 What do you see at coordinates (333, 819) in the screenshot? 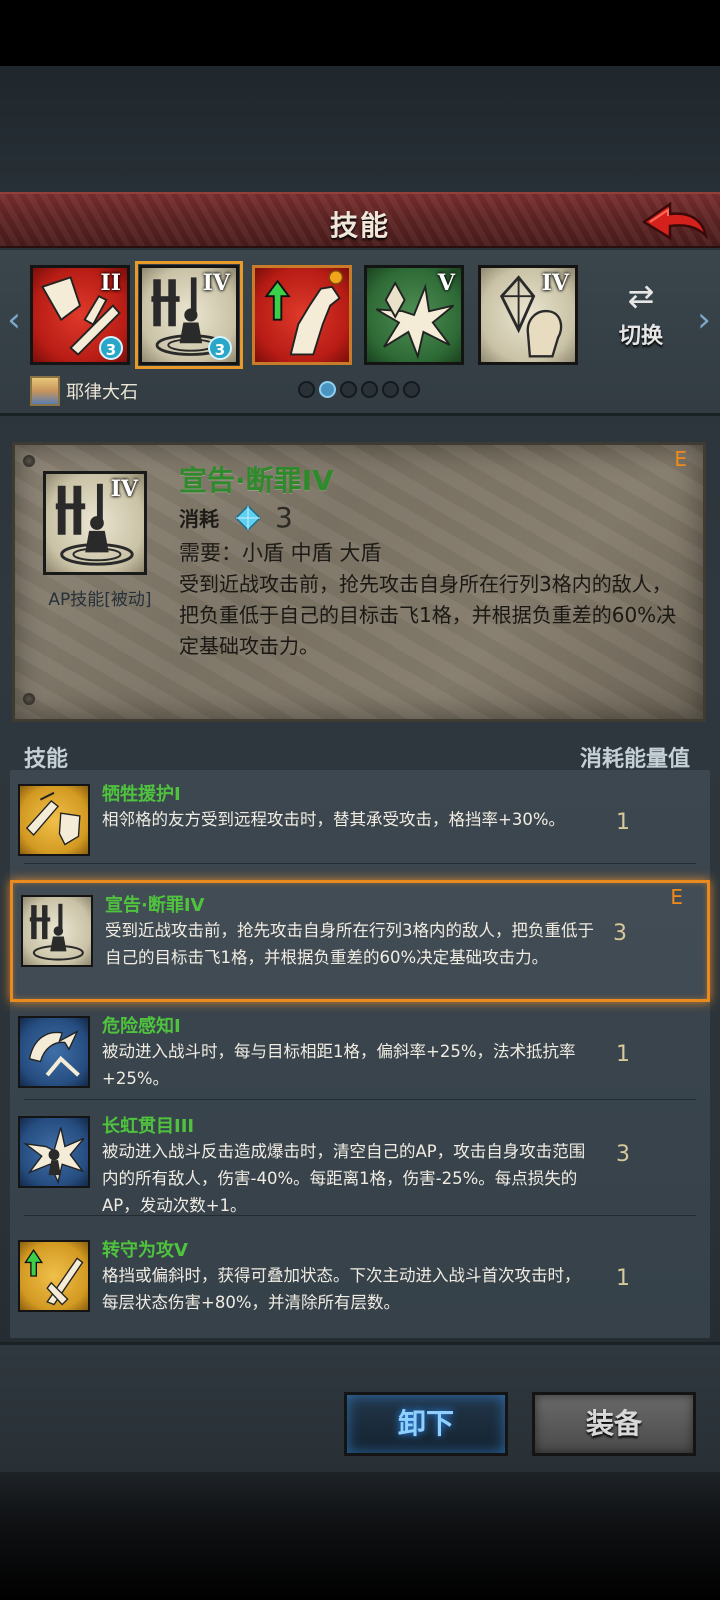
I see `skill-description: 相邻格的友方受到远程攻击时，替其承受攻击，格挡率+30%。` at bounding box center [333, 819].